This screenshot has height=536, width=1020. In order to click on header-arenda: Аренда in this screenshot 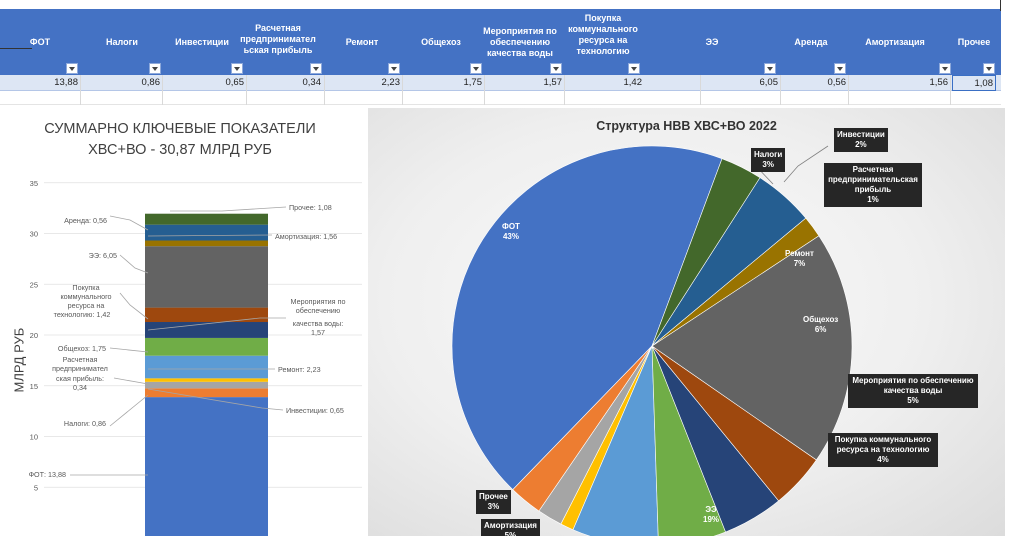, I will do `click(811, 42)`.